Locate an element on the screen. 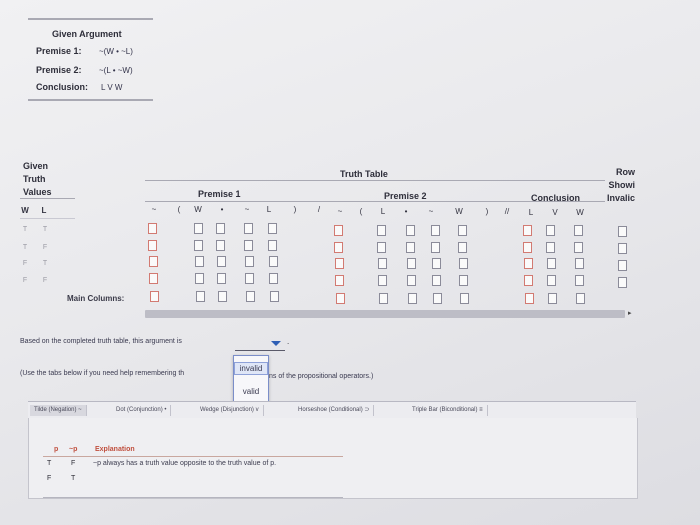 This screenshot has height=525, width=700. panel-header-rule is located at coordinates (193, 456).